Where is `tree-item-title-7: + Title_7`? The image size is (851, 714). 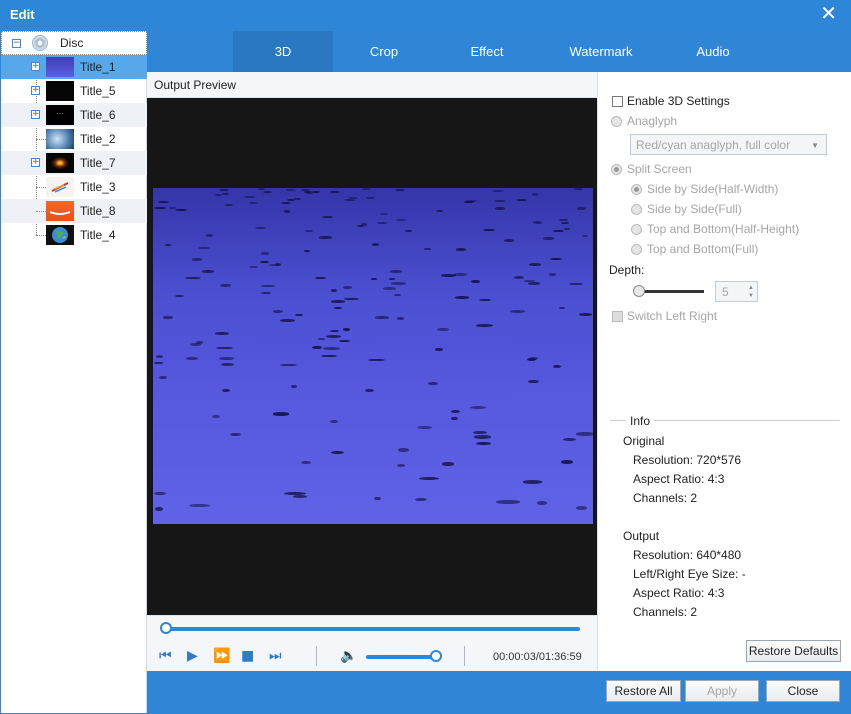 tree-item-title-7: + Title_7 is located at coordinates (74, 163).